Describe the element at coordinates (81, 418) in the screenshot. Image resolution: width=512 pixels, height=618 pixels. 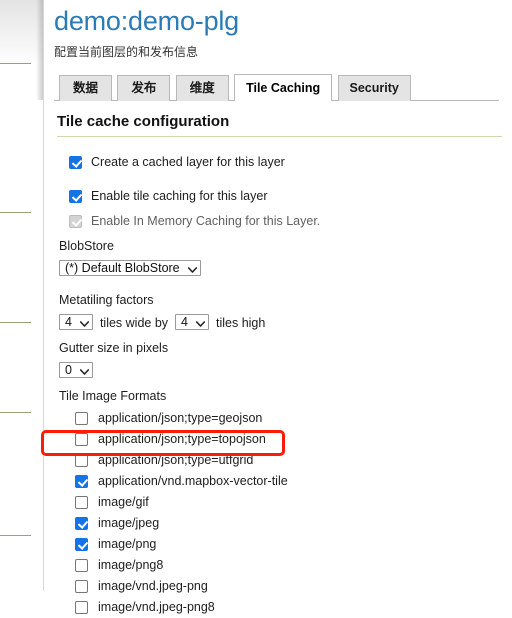
I see `format-checkbox-json-geojson` at that location.